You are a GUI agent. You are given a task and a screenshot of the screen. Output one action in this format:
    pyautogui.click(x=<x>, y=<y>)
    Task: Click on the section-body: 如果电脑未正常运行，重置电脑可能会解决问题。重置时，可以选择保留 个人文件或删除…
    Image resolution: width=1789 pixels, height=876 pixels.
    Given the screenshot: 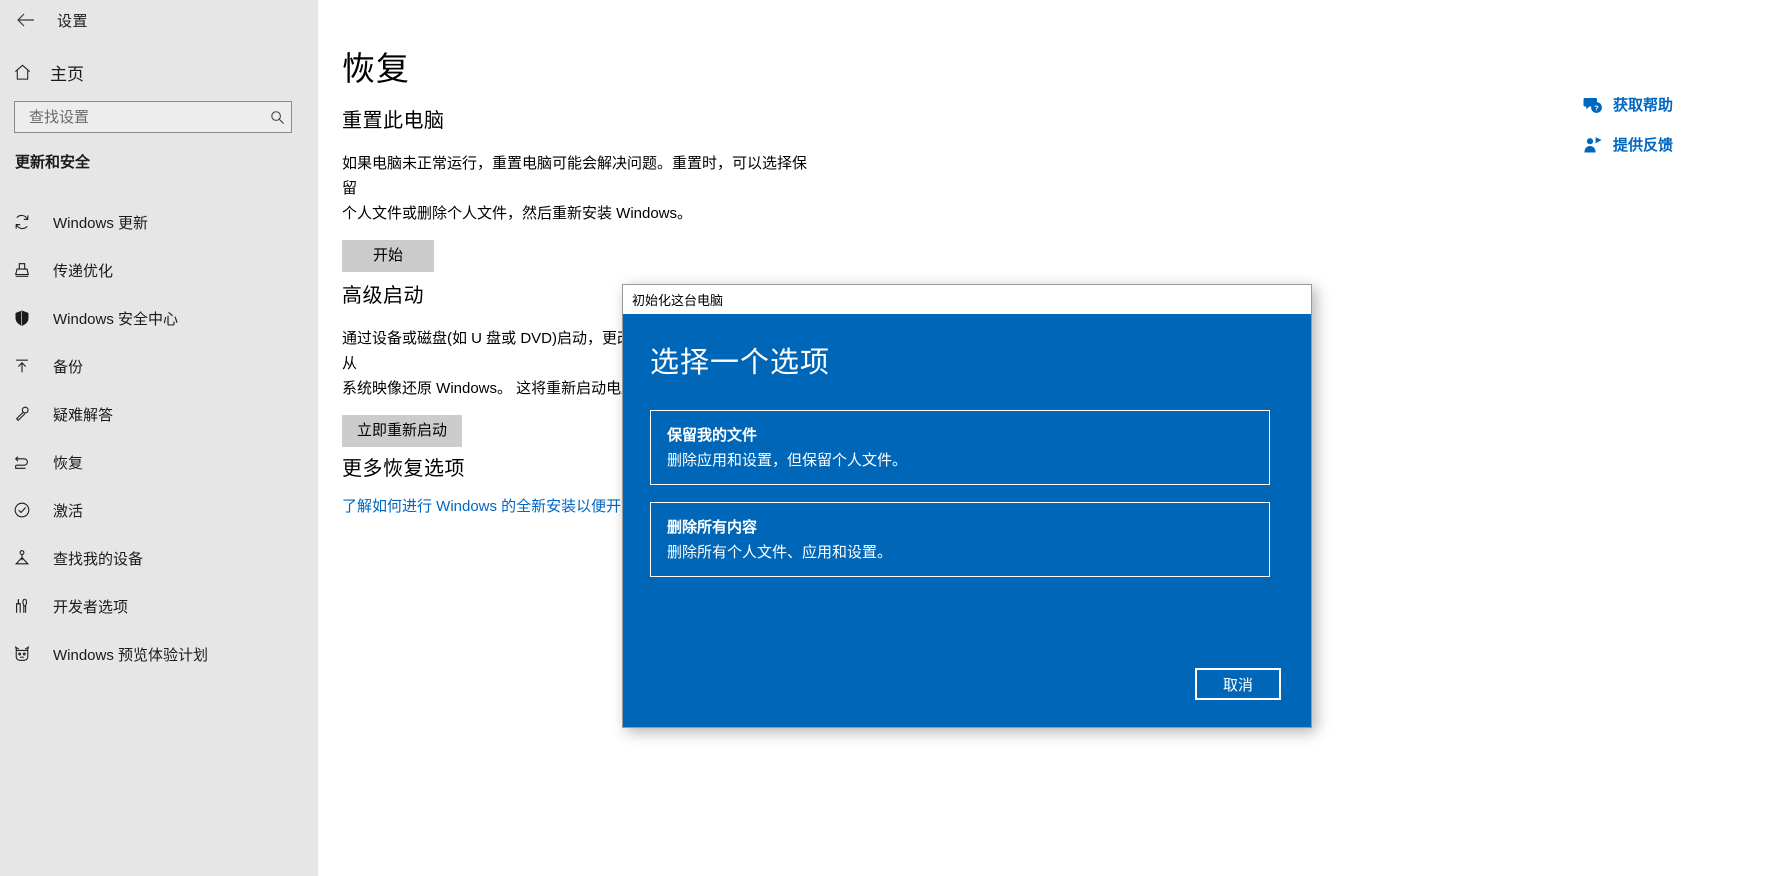 What is the action you would take?
    pyautogui.click(x=577, y=188)
    